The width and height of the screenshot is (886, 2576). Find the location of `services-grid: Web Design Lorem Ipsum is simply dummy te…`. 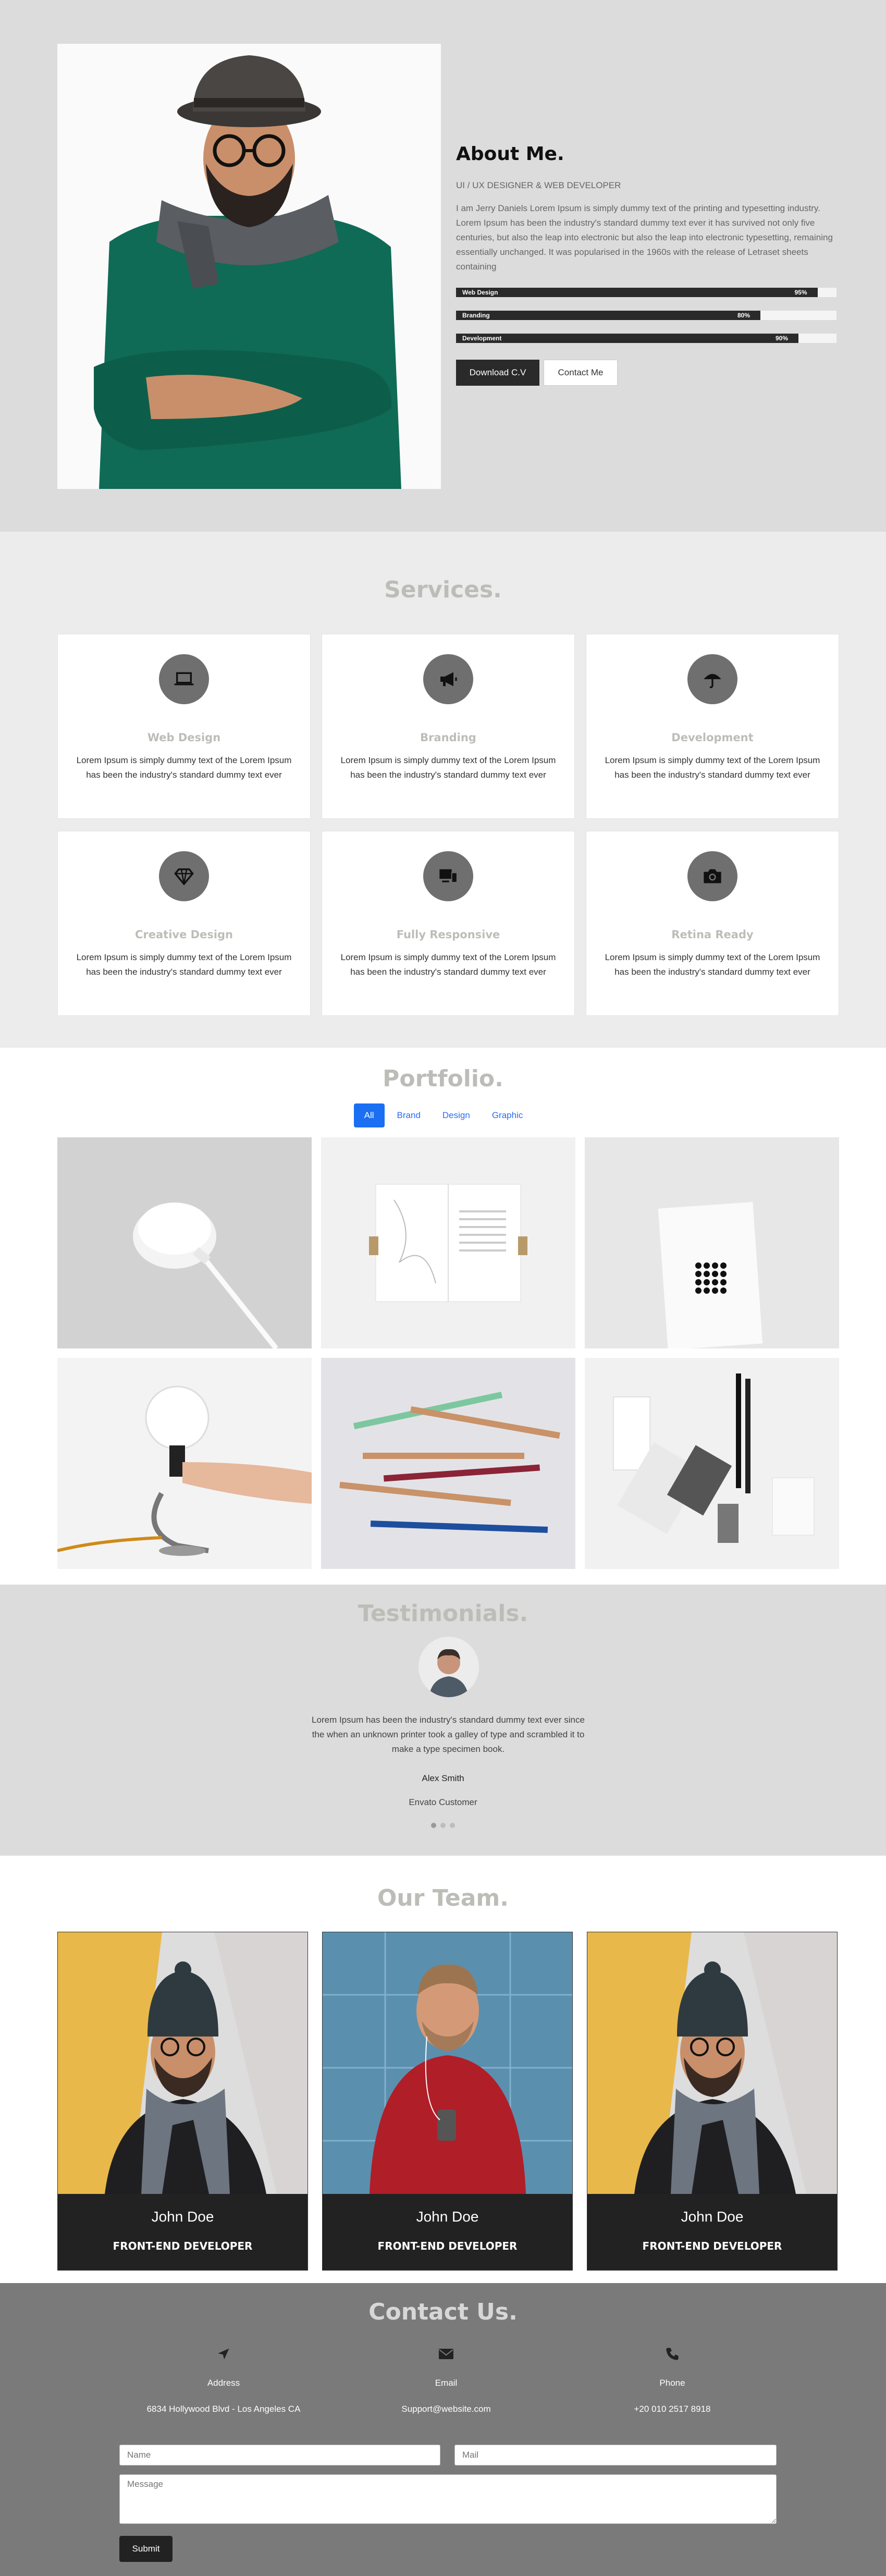

services-grid: Web Design Lorem Ipsum is simply dummy te… is located at coordinates (448, 825).